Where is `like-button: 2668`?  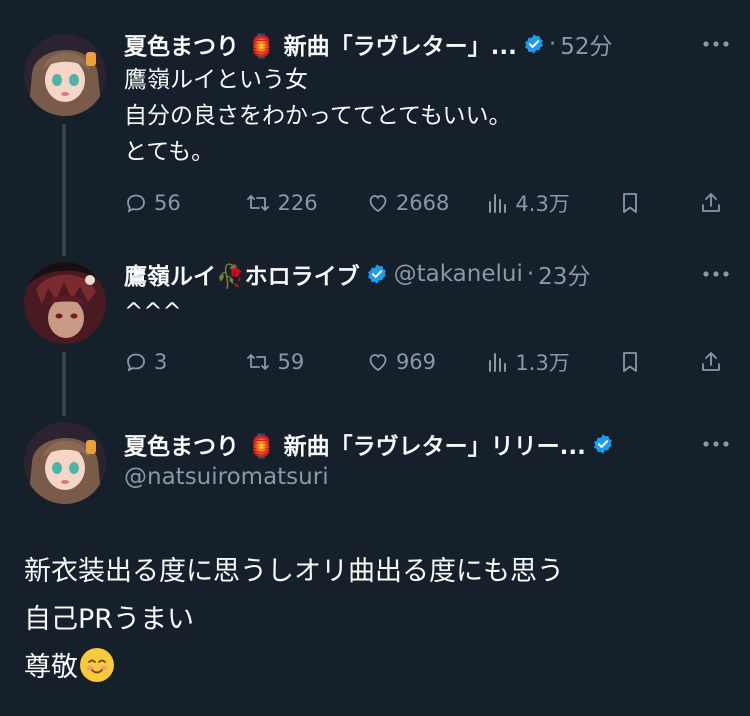
like-button: 2668 is located at coordinates (426, 203).